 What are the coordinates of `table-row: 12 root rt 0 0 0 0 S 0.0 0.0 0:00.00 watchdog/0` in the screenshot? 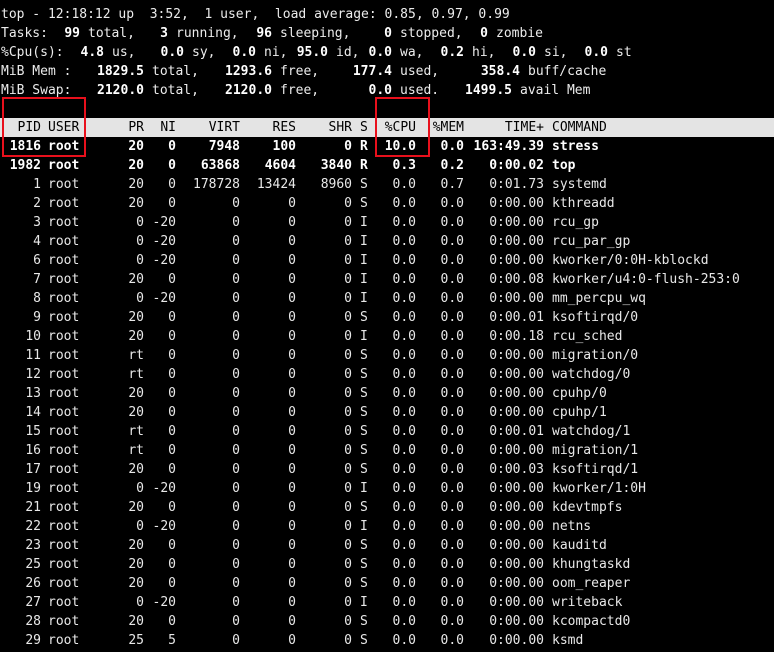 It's located at (387, 374).